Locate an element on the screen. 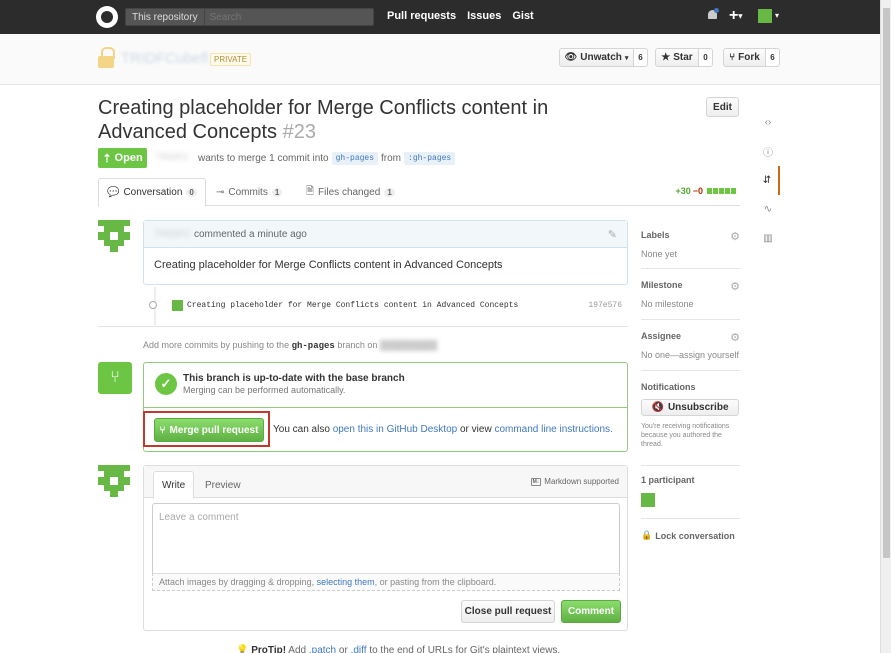 Image resolution: width=891 pixels, height=653 pixels. fork-count: 6 is located at coordinates (773, 57).